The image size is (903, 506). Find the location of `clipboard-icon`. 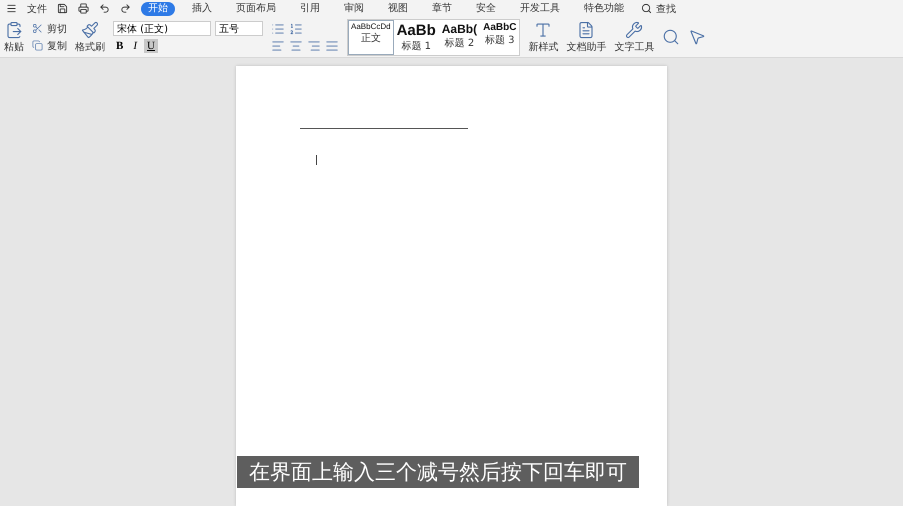

clipboard-icon is located at coordinates (14, 29).